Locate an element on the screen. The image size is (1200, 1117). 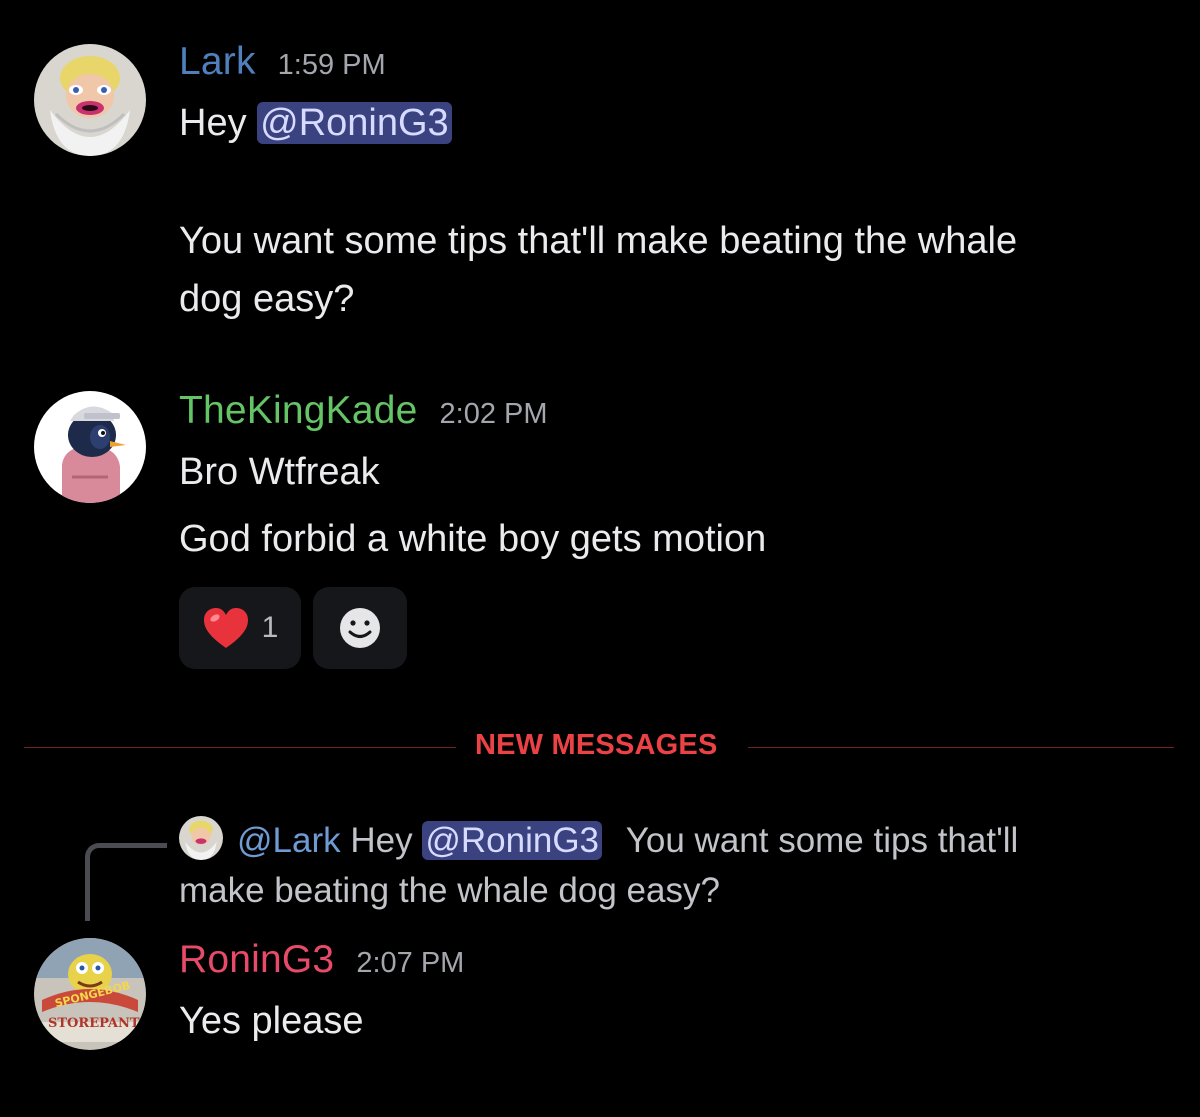
timestamp: 2:07 PM is located at coordinates (410, 963).